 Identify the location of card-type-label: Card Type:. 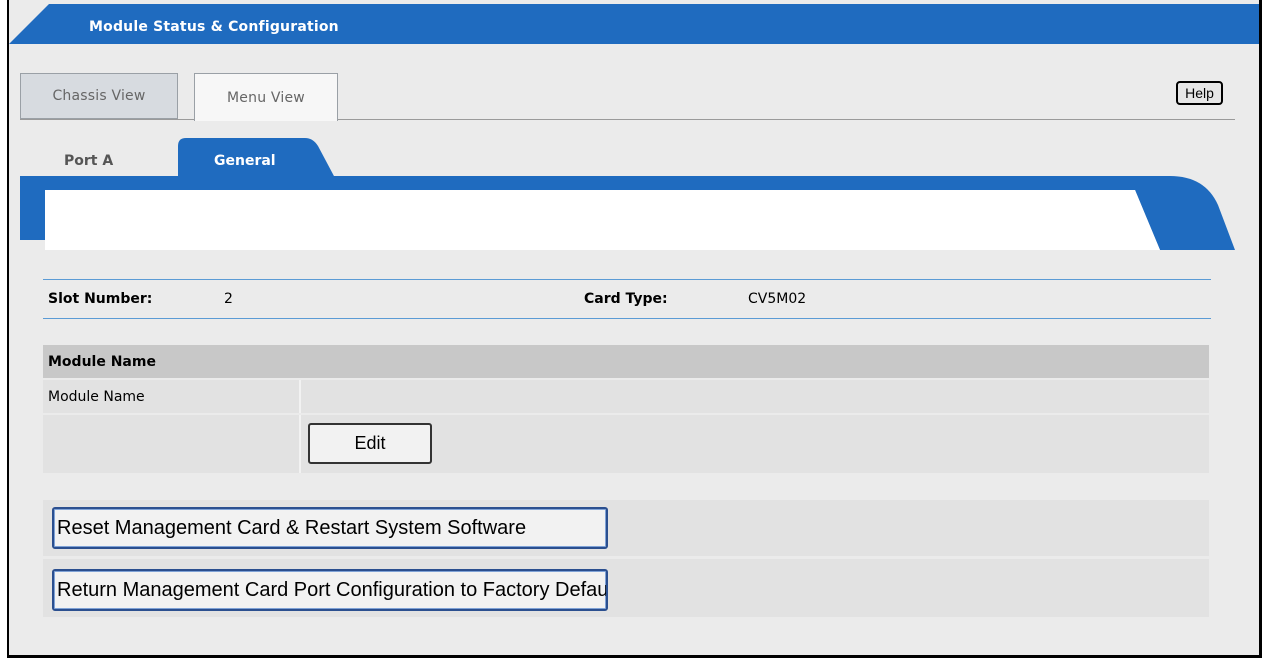
(626, 299).